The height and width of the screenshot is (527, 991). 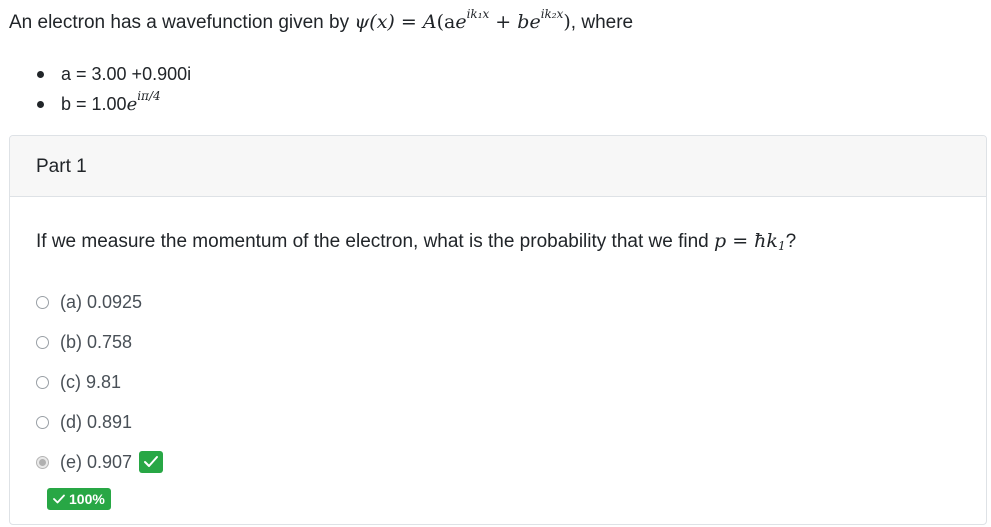 What do you see at coordinates (791, 241) in the screenshot?
I see `question-suffix: ?` at bounding box center [791, 241].